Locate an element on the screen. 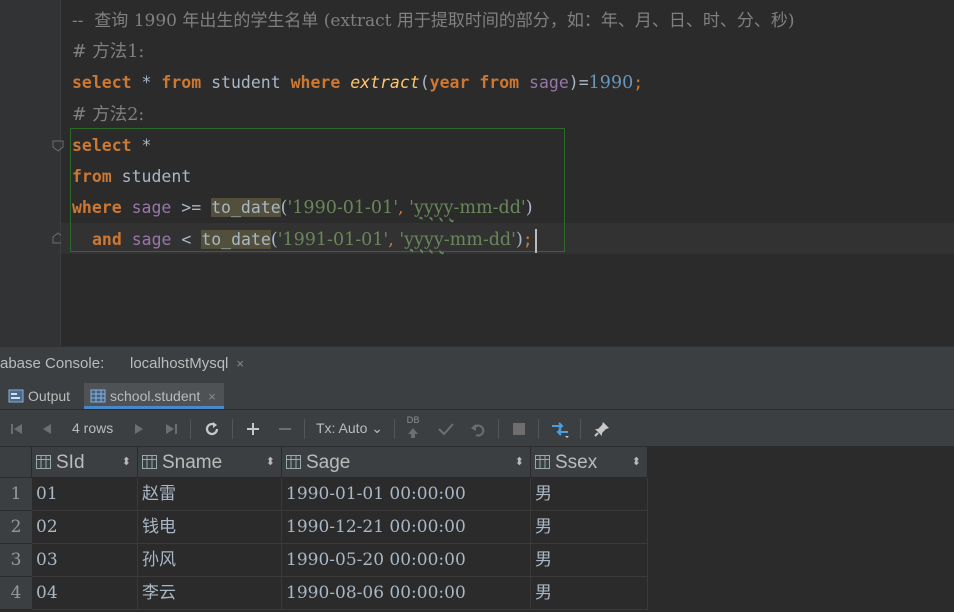 The height and width of the screenshot is (612, 954). cell-sname: 赵雷 is located at coordinates (210, 494).